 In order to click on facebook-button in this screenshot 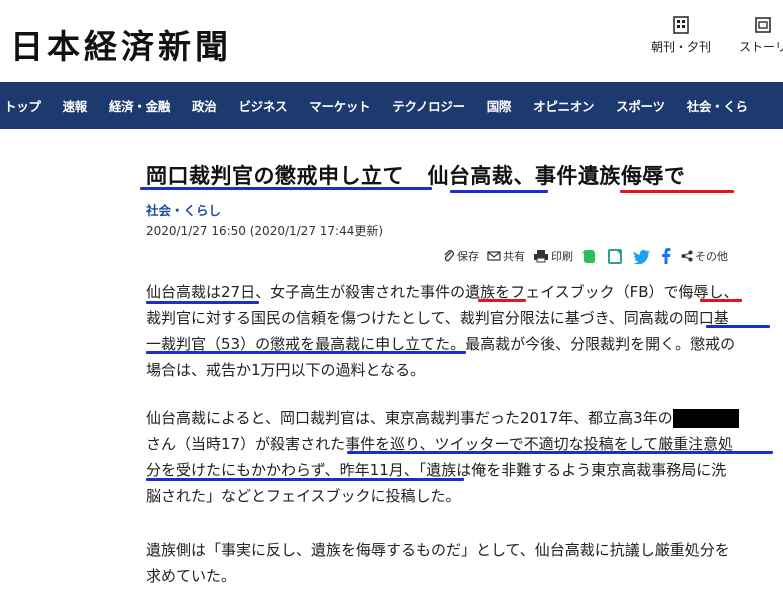, I will do `click(667, 256)`.